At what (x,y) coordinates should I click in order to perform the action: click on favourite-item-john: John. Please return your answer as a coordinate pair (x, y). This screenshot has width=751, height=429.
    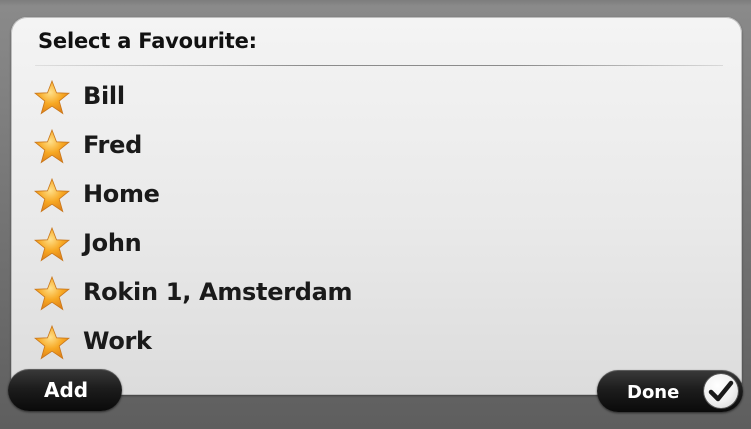
    Looking at the image, I should click on (376, 244).